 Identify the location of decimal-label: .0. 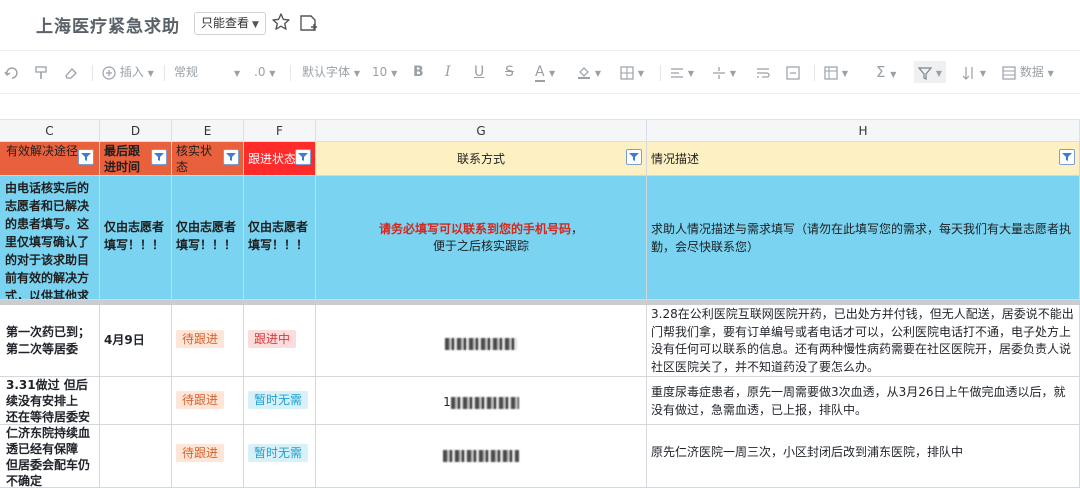
(260, 72).